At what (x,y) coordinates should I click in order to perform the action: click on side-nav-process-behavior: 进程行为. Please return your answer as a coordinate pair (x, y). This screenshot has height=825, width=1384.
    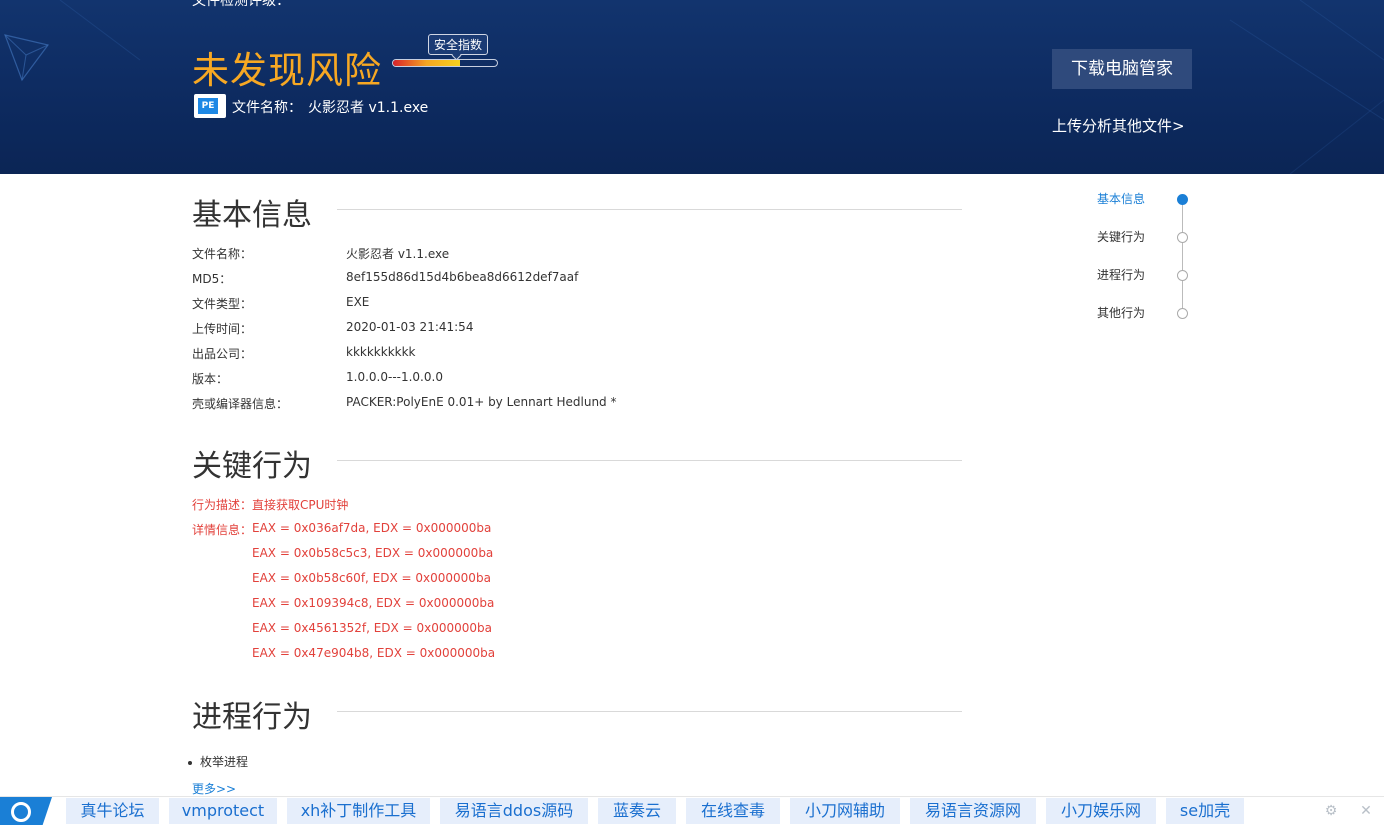
    Looking at the image, I should click on (1146, 276).